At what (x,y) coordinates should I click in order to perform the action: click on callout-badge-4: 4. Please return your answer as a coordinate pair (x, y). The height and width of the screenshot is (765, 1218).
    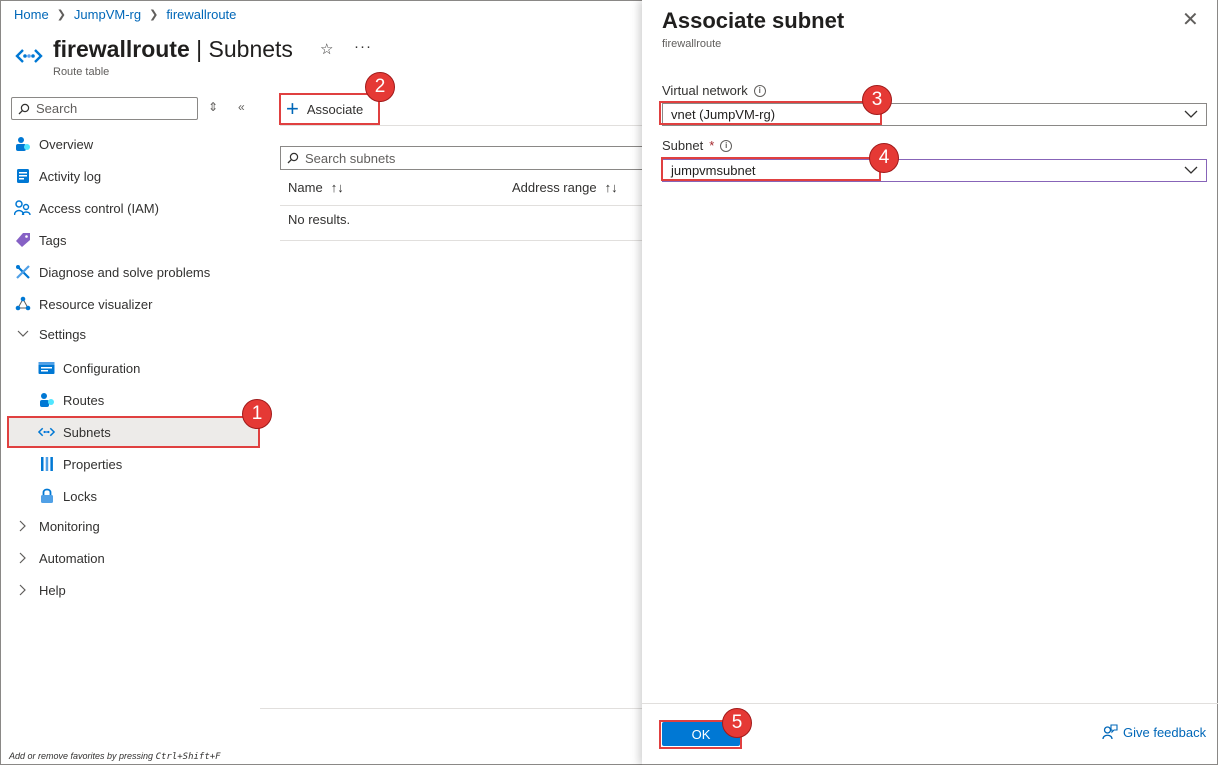
    Looking at the image, I should click on (884, 158).